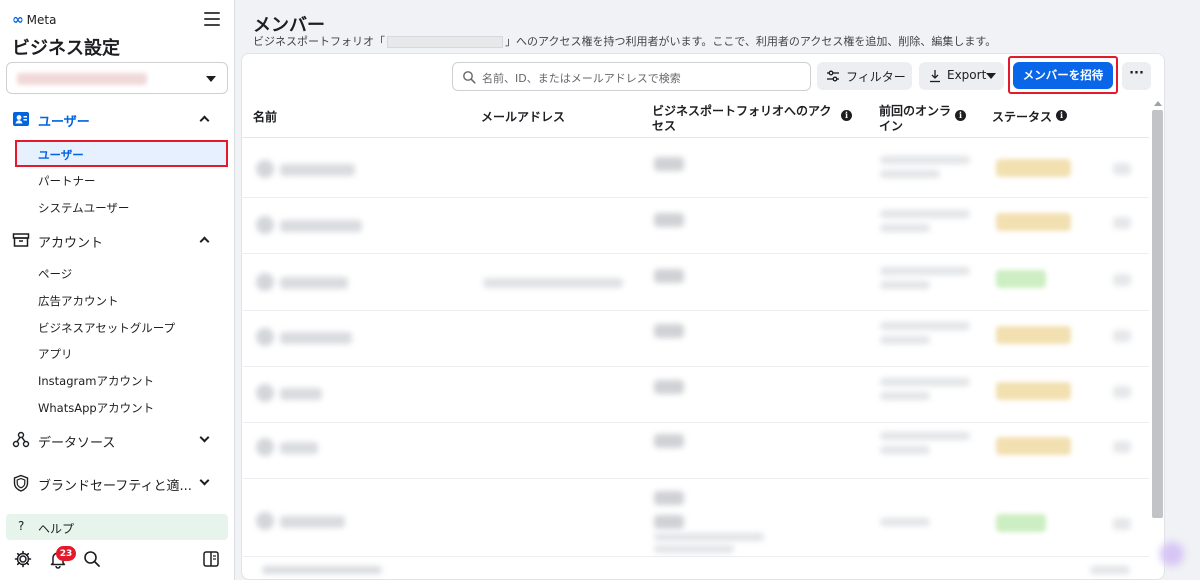 The image size is (1200, 580). I want to click on column-header-status: ステータス, so click(1022, 117).